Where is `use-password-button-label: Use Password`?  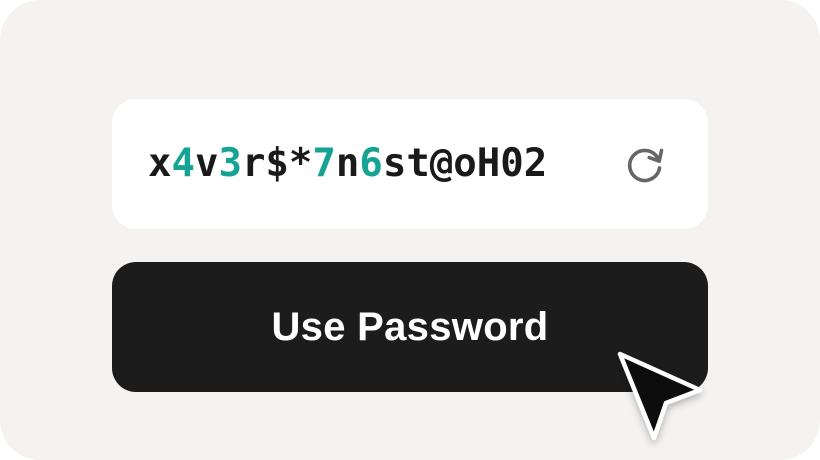
use-password-button-label: Use Password is located at coordinates (410, 326).